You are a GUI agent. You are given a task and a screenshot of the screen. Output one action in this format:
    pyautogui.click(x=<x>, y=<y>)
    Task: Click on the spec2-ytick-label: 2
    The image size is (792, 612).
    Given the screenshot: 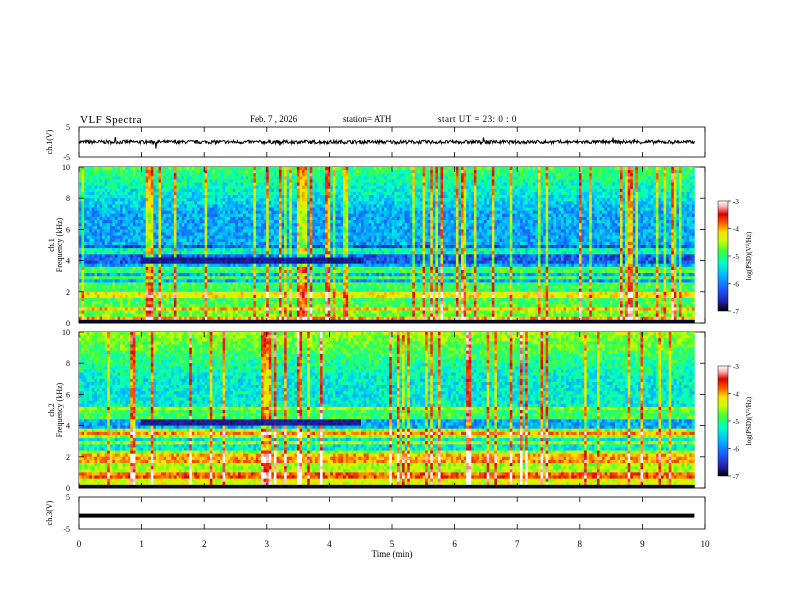 What is the action you would take?
    pyautogui.click(x=68, y=457)
    